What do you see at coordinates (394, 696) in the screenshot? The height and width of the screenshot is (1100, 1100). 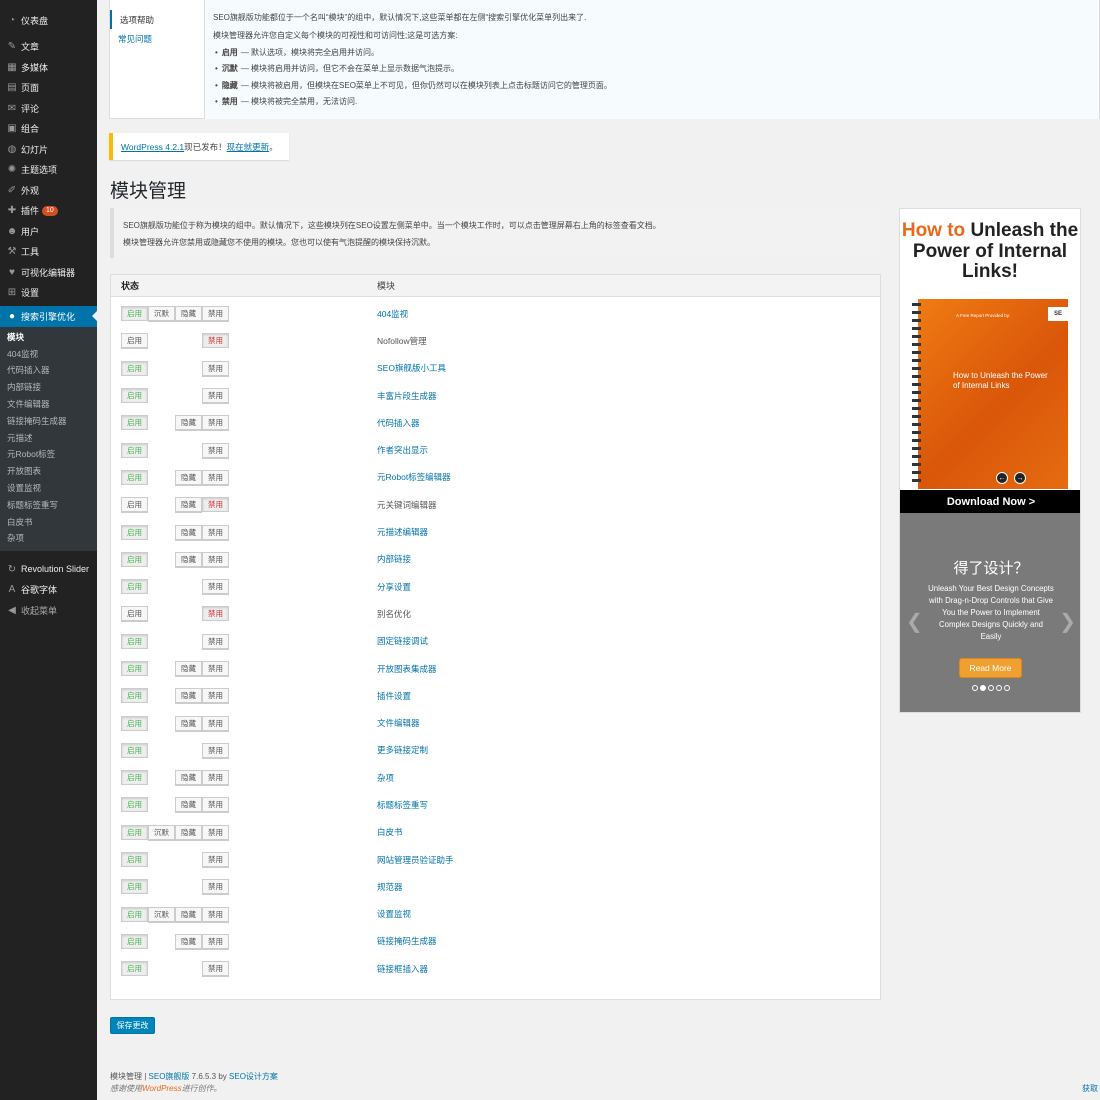 I see `module-name-link: 插件设置` at bounding box center [394, 696].